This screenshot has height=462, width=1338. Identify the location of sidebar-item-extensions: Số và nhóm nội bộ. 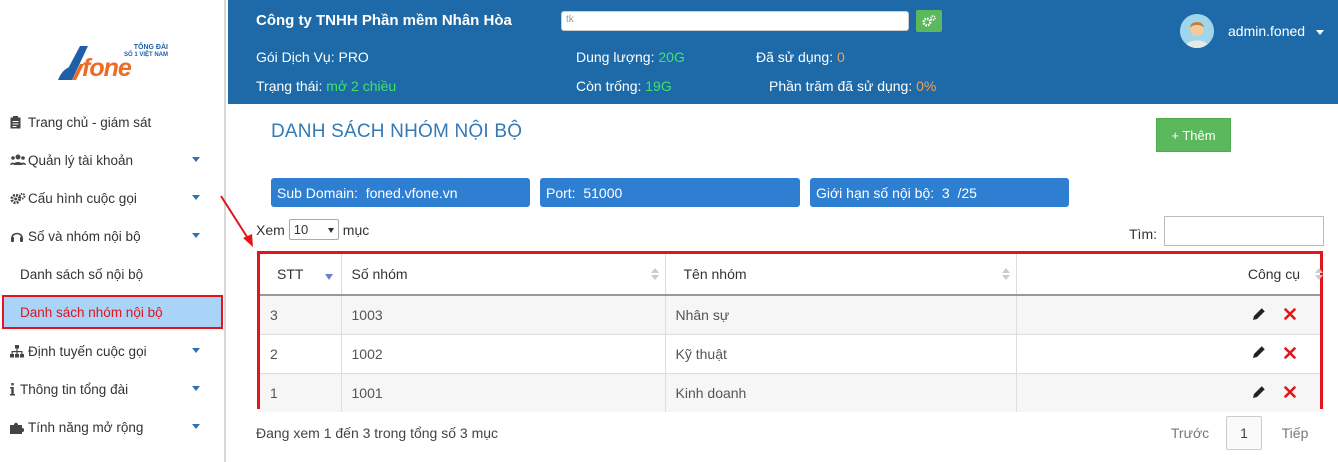
(112, 236).